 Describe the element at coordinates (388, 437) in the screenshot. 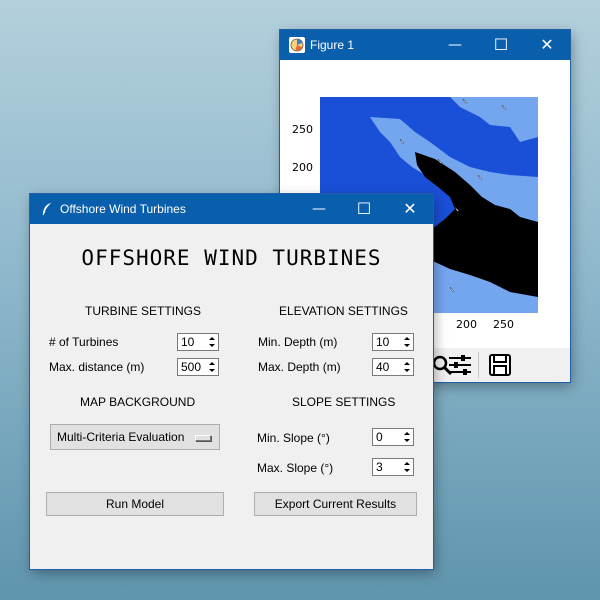

I see `min-slope-input` at that location.